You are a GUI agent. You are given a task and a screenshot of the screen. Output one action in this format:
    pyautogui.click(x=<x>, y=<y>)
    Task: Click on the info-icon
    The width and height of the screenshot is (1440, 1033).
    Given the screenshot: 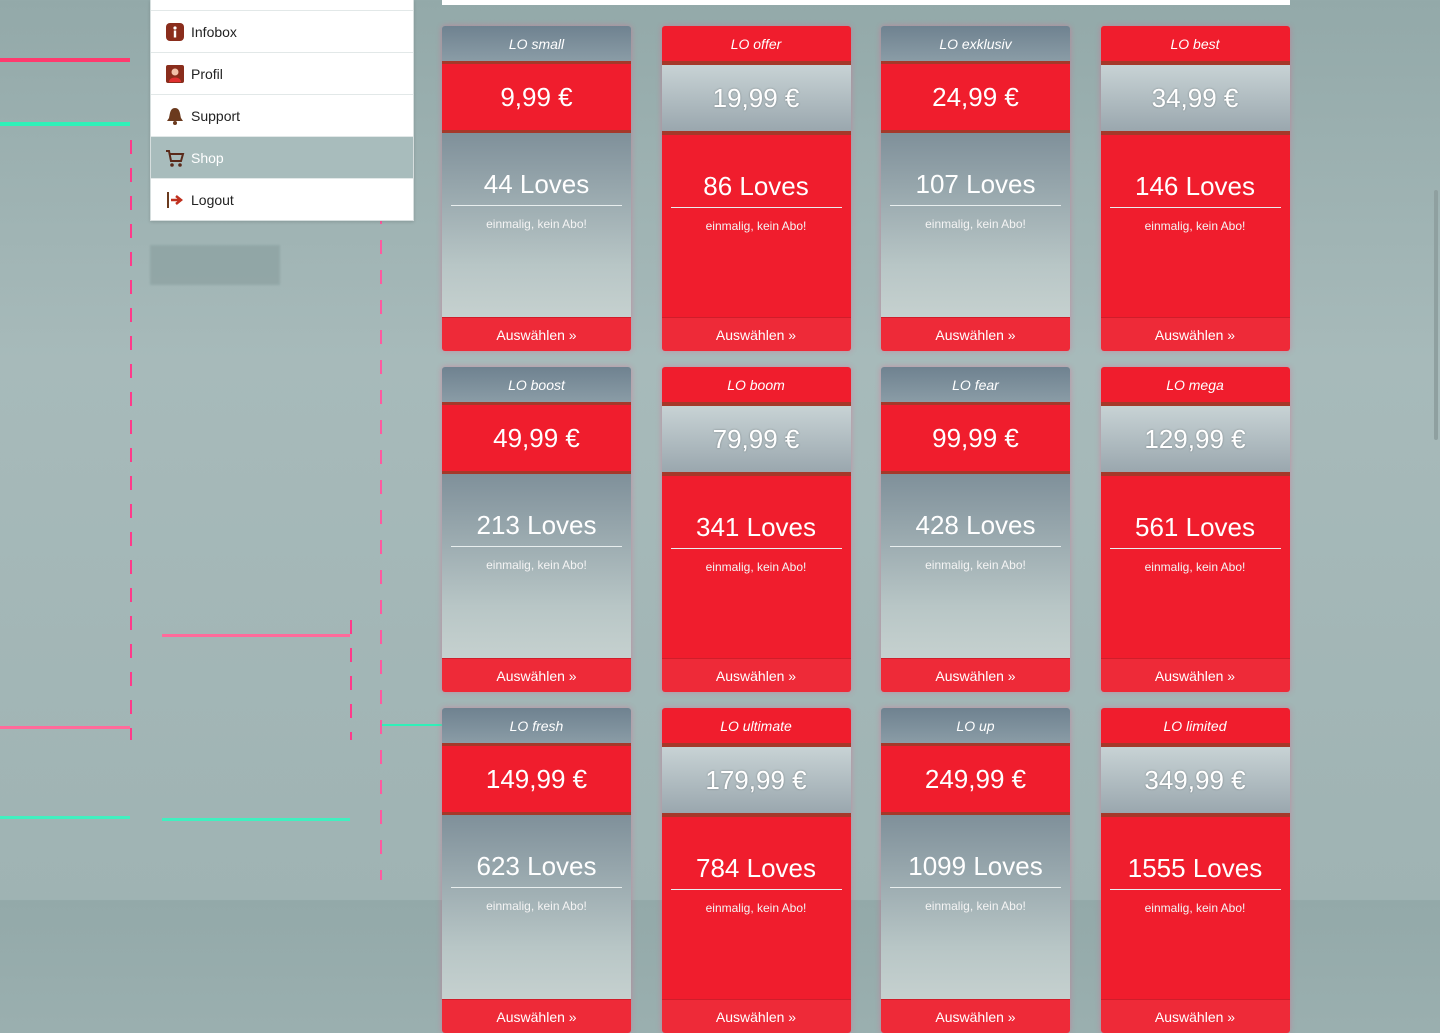 What is the action you would take?
    pyautogui.click(x=175, y=32)
    